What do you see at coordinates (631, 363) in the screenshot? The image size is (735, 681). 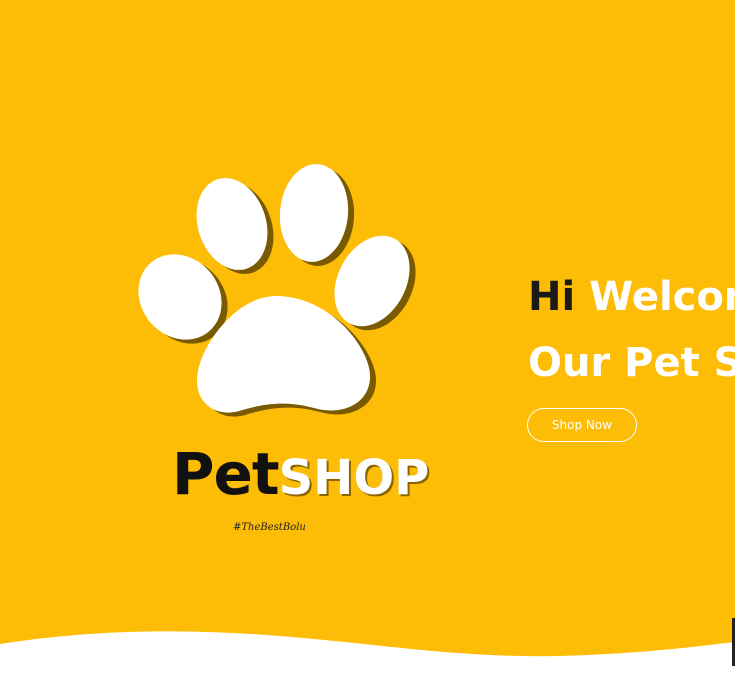 I see `headline-line-2: Our Pet Shop` at bounding box center [631, 363].